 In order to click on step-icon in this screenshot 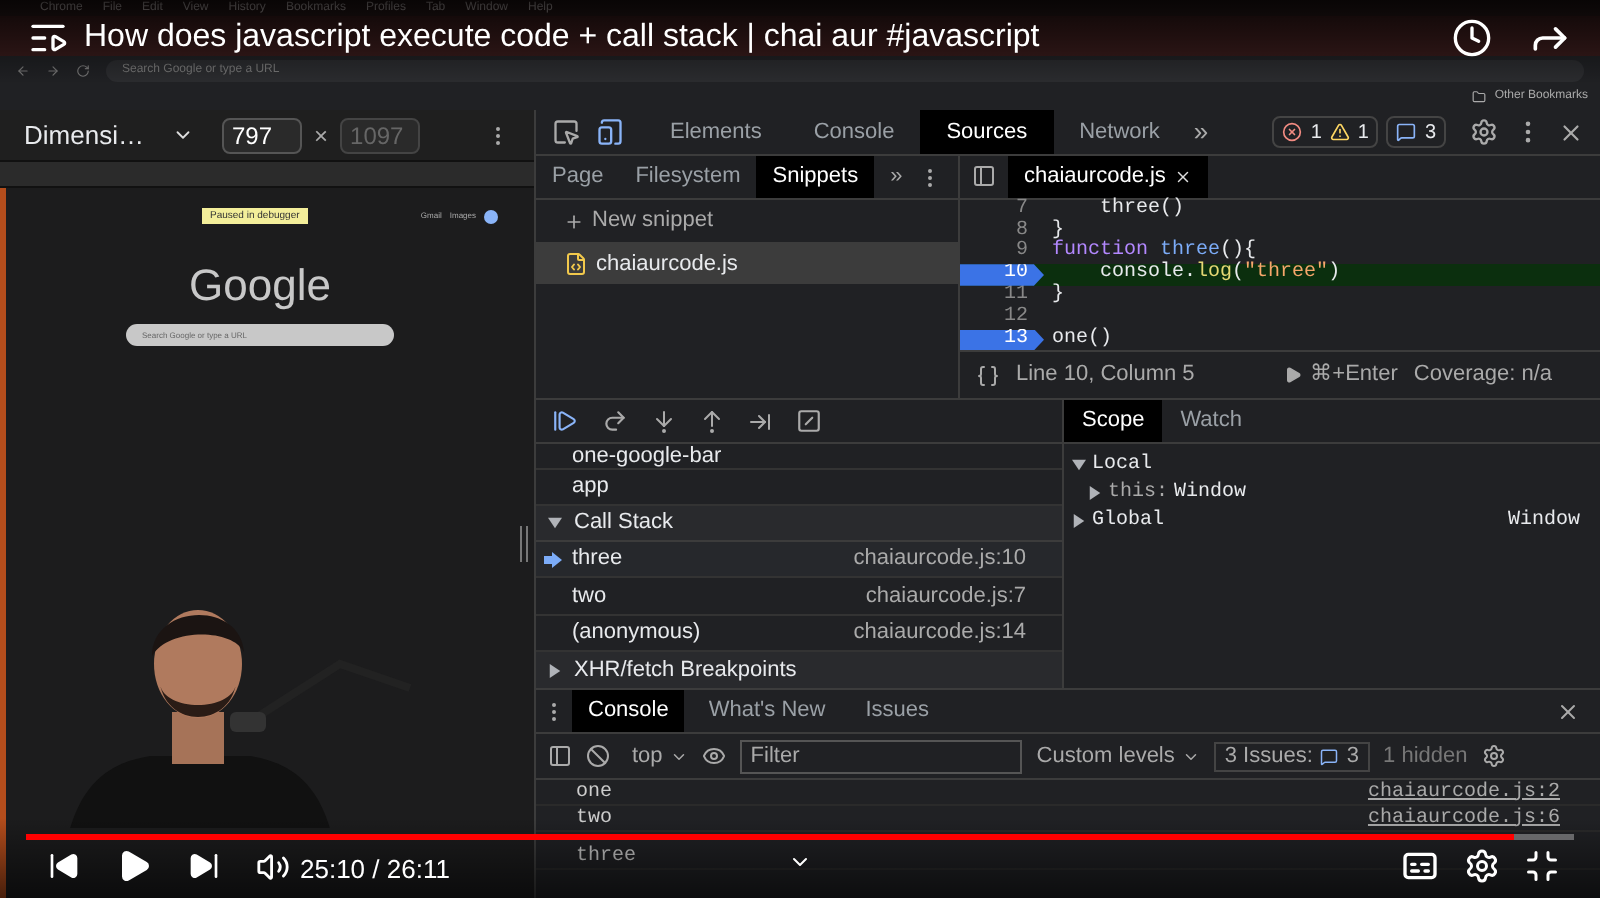, I will do `click(760, 421)`.